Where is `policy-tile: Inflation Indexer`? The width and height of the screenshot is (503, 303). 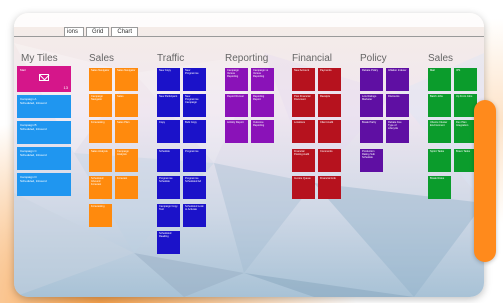 policy-tile: Inflation Indexer is located at coordinates (397, 79).